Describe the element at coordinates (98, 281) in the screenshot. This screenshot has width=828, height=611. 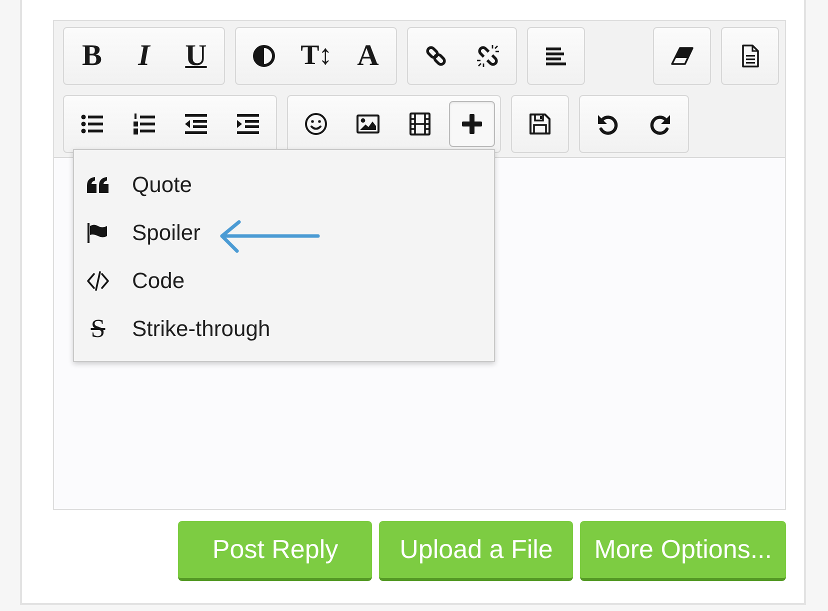
I see `code-icon` at that location.